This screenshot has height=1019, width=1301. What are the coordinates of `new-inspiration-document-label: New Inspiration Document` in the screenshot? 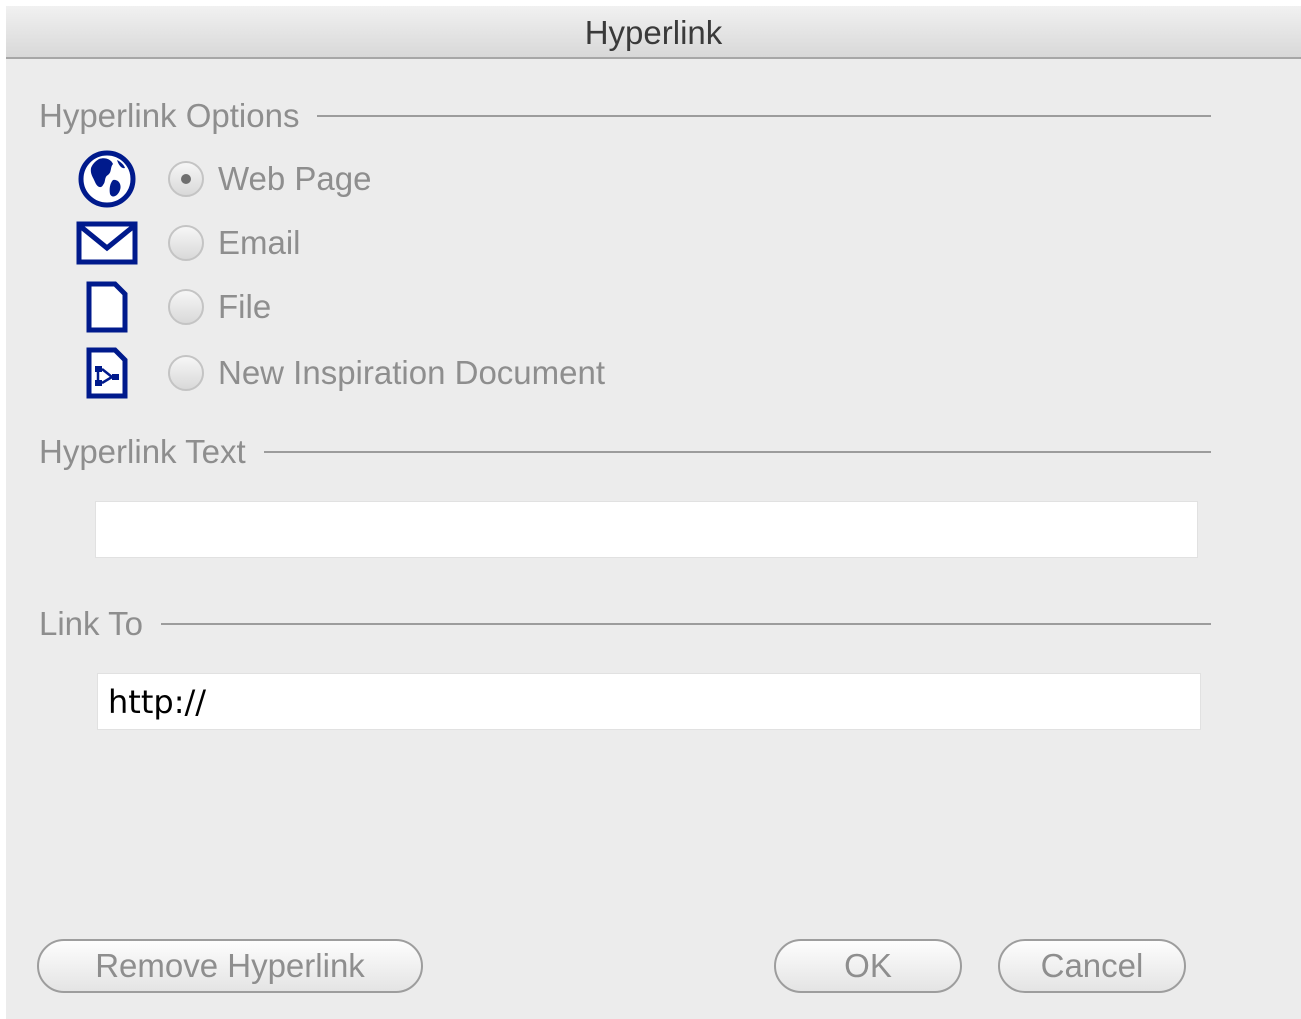 It's located at (411, 373).